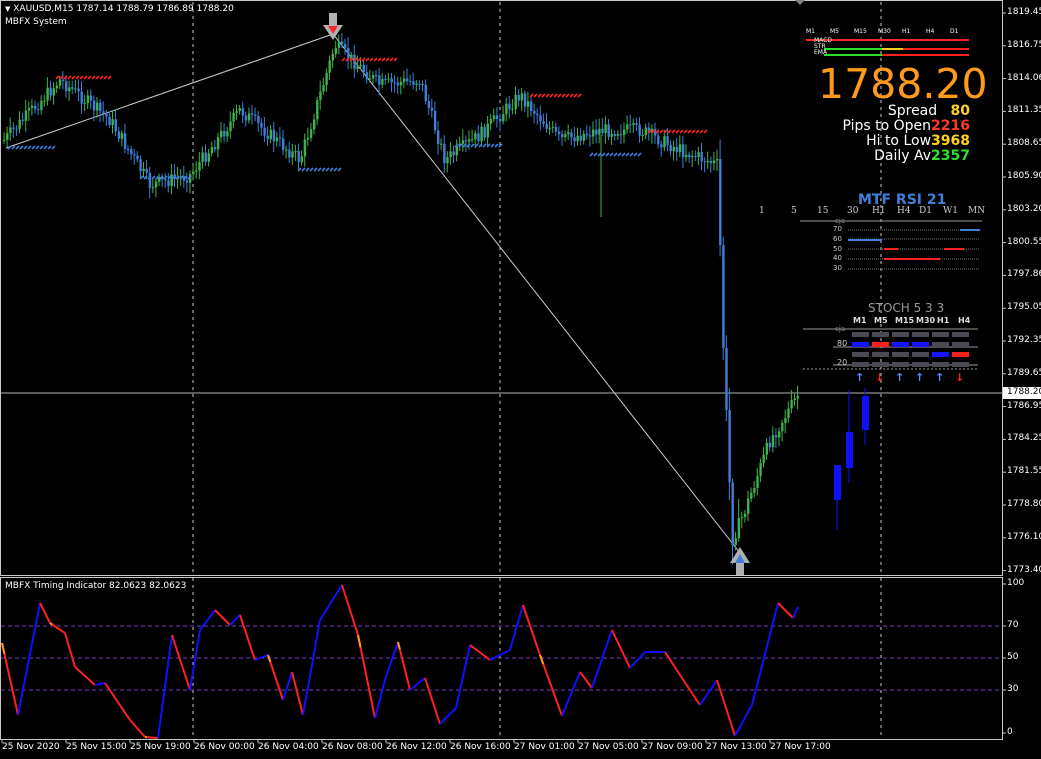  I want to click on rsi-level-label: 70, so click(837, 229).